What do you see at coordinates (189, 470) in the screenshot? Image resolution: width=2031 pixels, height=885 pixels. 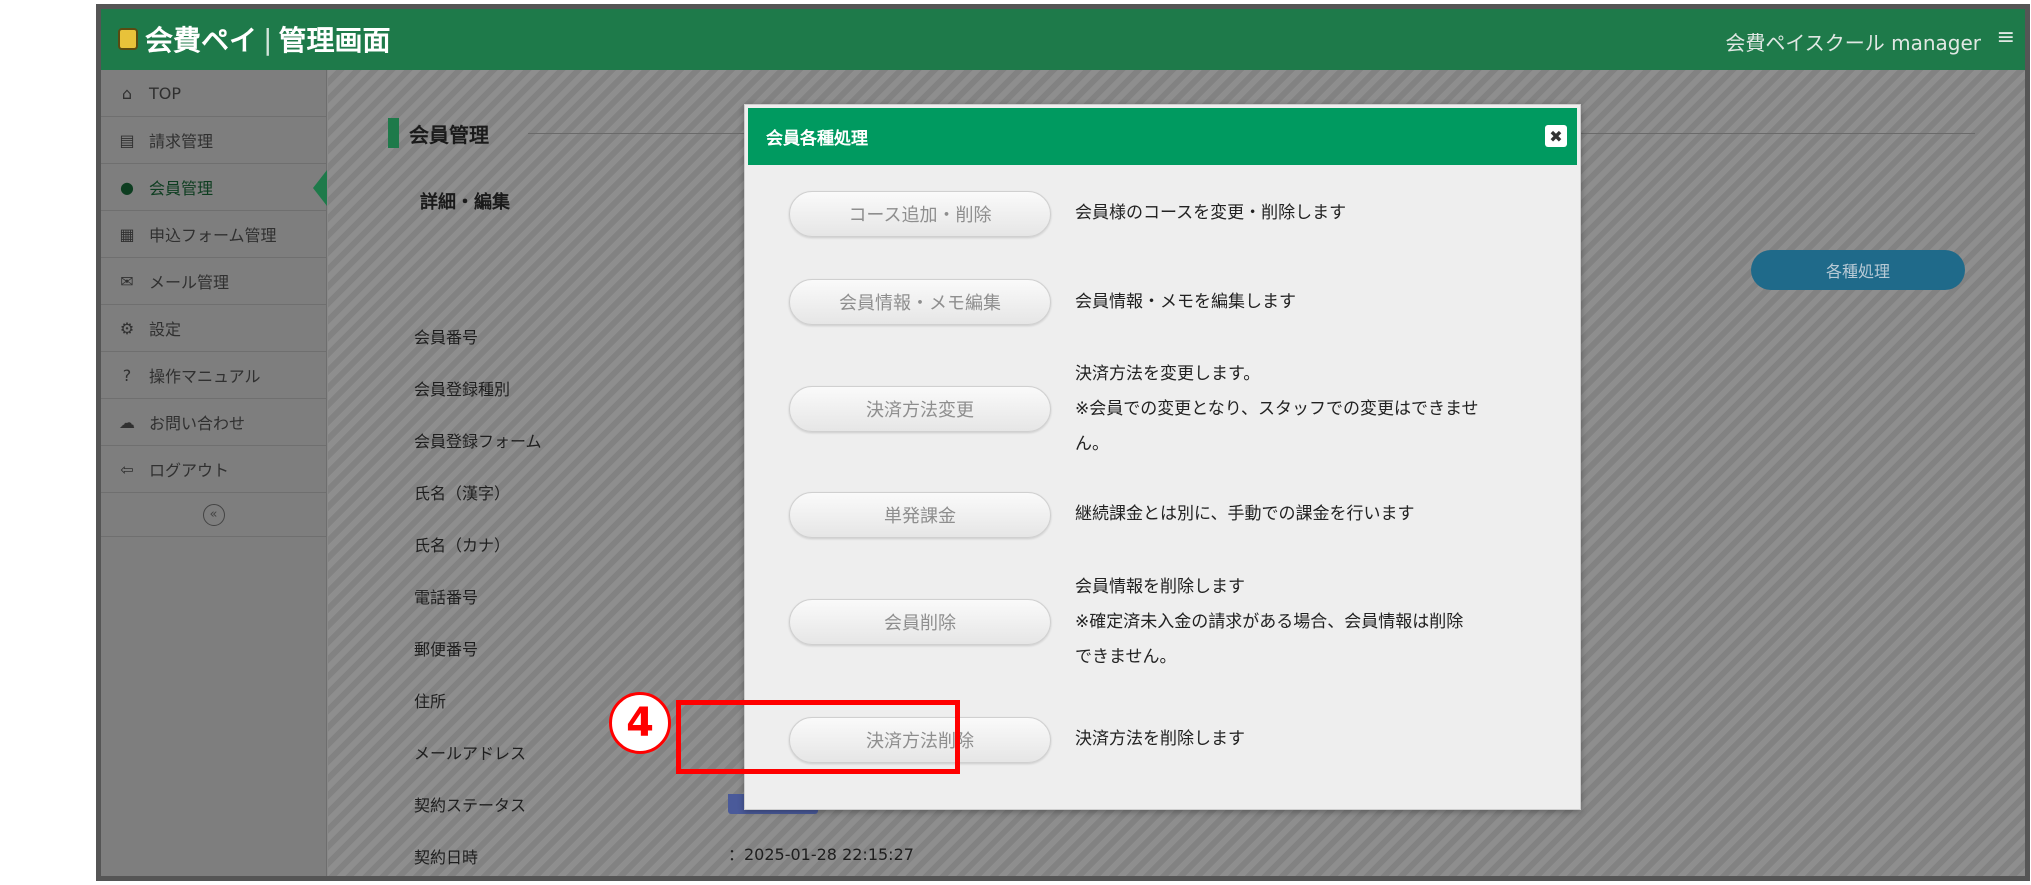 I see `sidebar-item-label: ログアウト` at bounding box center [189, 470].